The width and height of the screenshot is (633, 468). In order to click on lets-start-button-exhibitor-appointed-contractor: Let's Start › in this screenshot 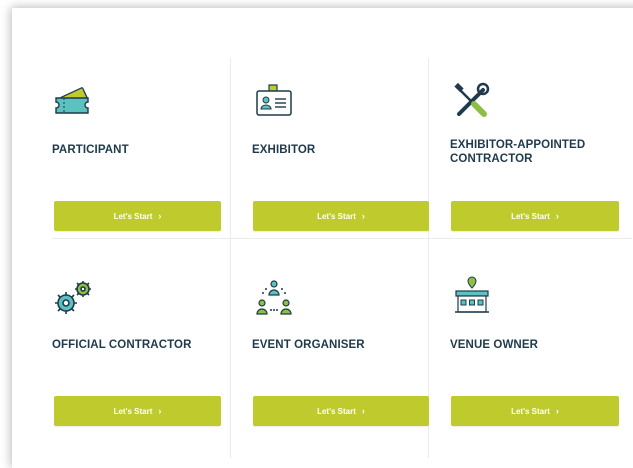, I will do `click(535, 216)`.